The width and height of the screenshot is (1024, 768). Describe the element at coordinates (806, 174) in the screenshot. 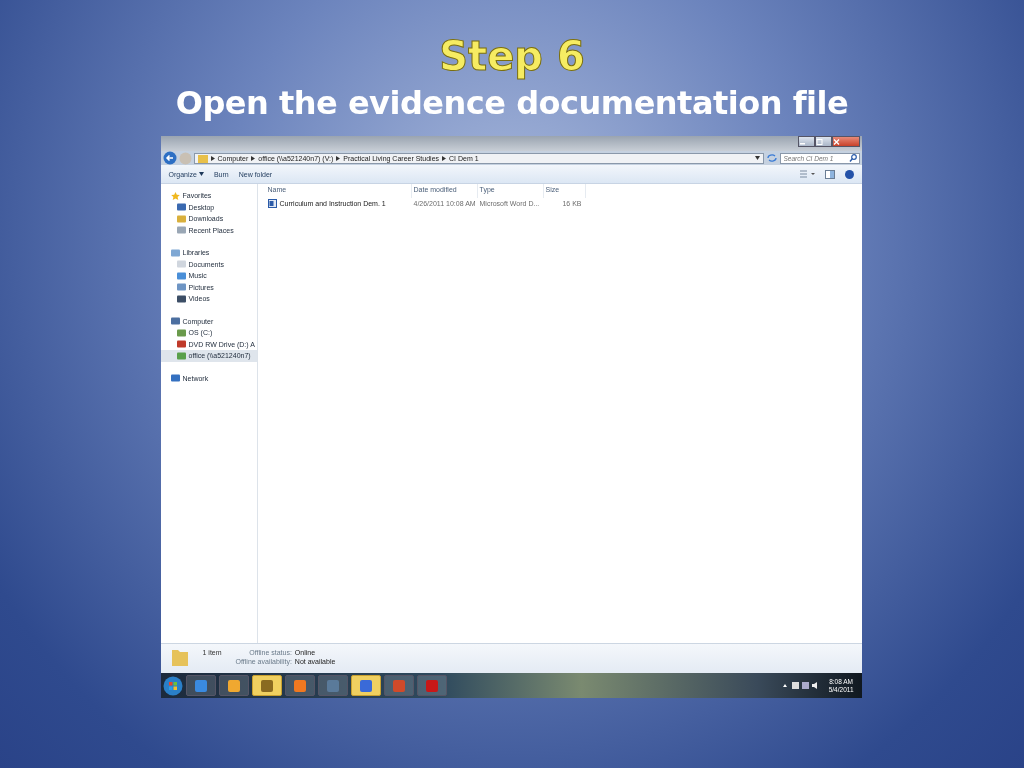

I see `view-options-icon` at that location.